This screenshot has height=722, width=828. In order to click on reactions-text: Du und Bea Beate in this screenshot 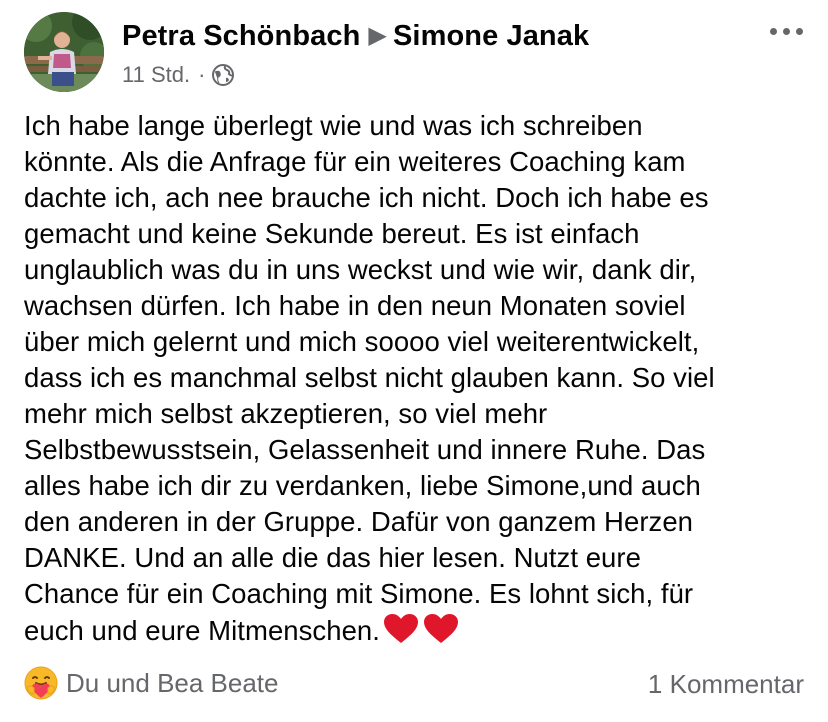, I will do `click(172, 682)`.